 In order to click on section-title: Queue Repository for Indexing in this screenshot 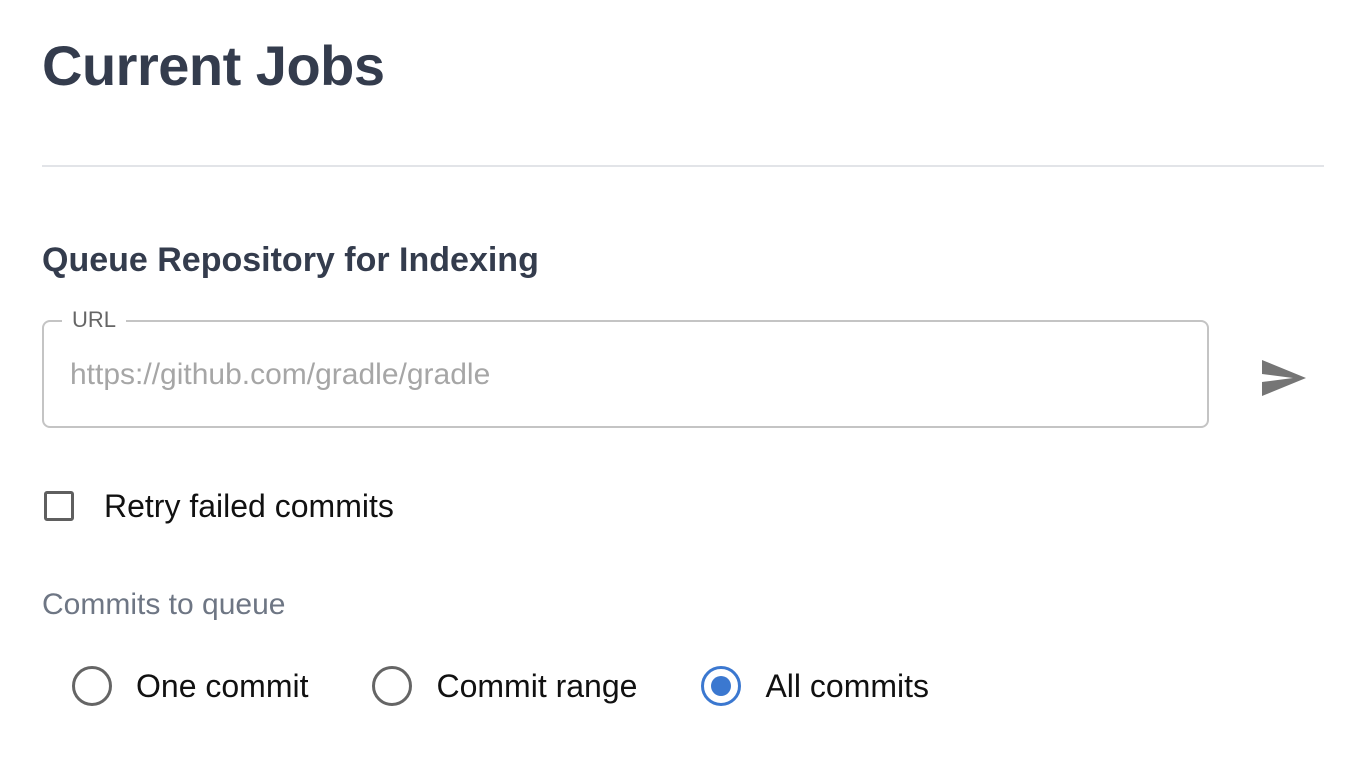, I will do `click(290, 260)`.